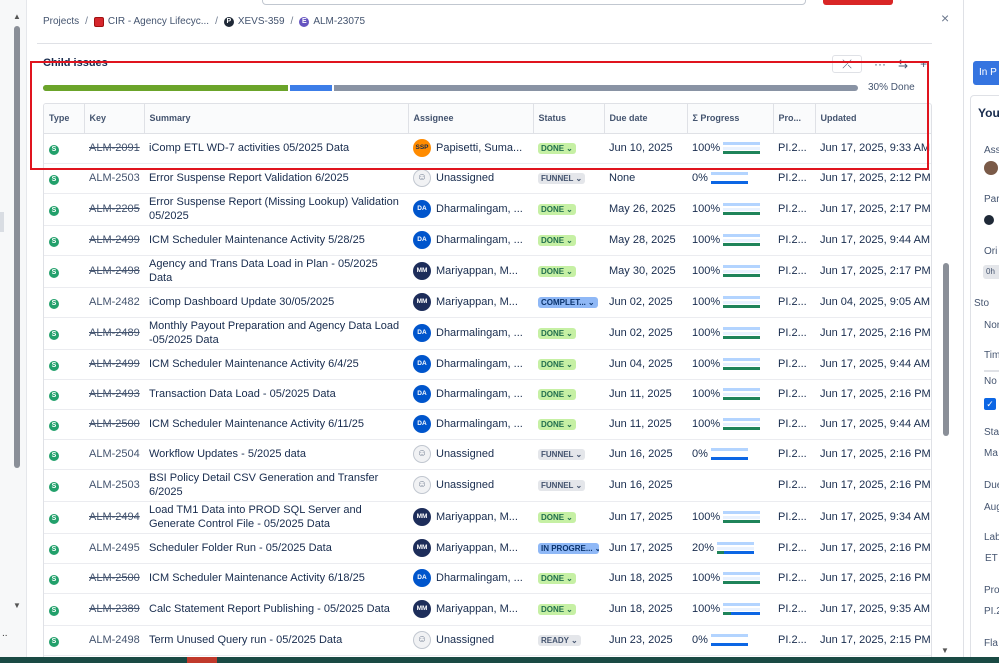 The width and height of the screenshot is (999, 663). Describe the element at coordinates (873, 119) in the screenshot. I see `column-header: Updated` at that location.